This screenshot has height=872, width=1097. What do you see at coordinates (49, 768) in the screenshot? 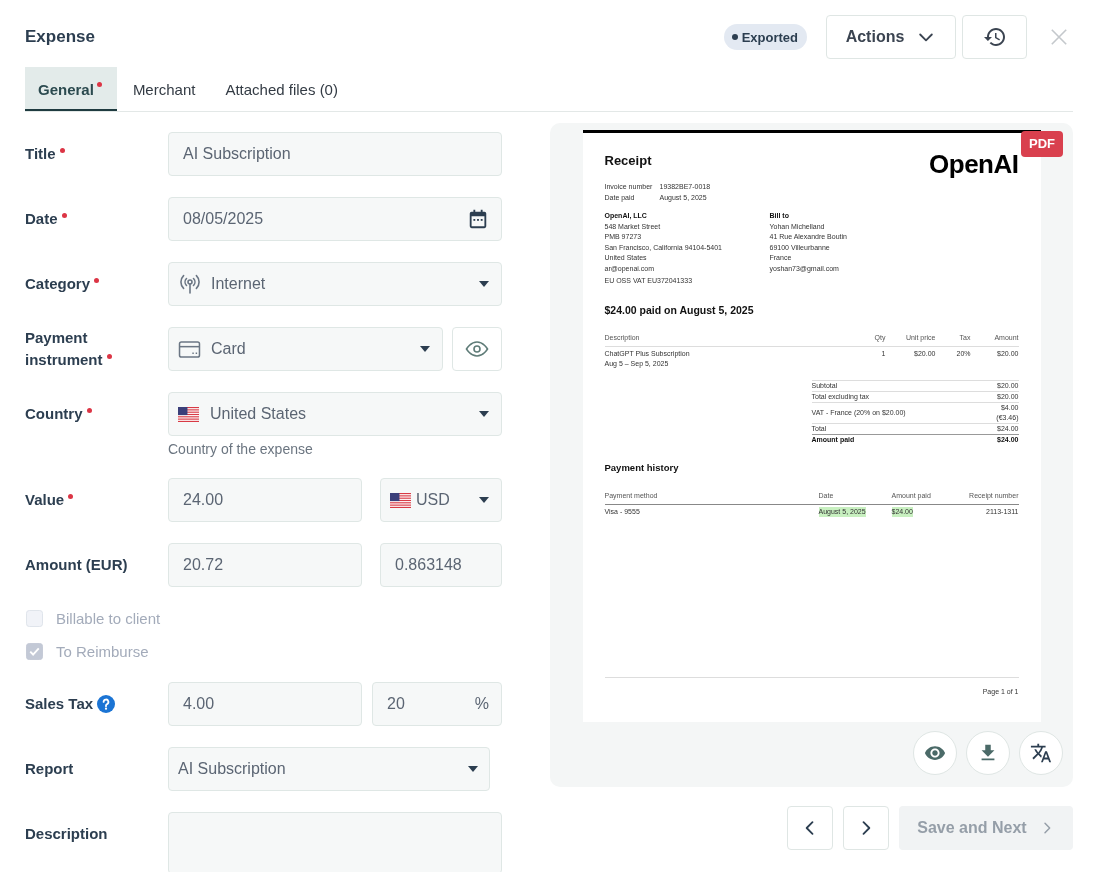
I see `field-label: Report` at bounding box center [49, 768].